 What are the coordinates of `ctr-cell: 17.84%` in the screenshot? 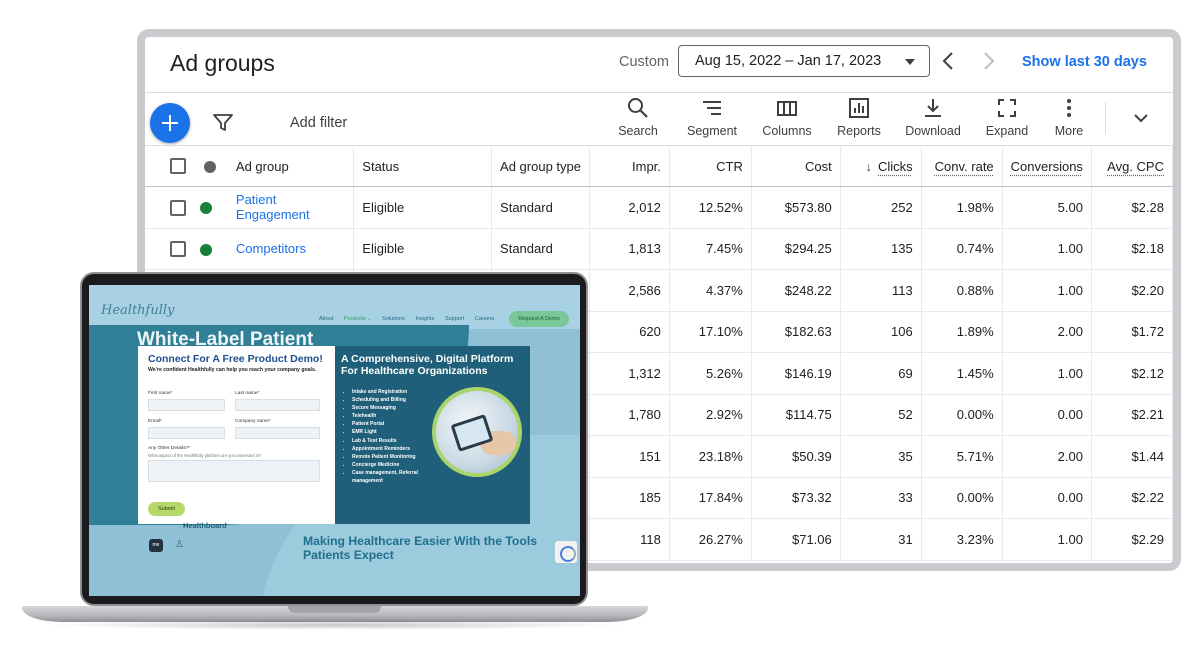 It's located at (710, 498).